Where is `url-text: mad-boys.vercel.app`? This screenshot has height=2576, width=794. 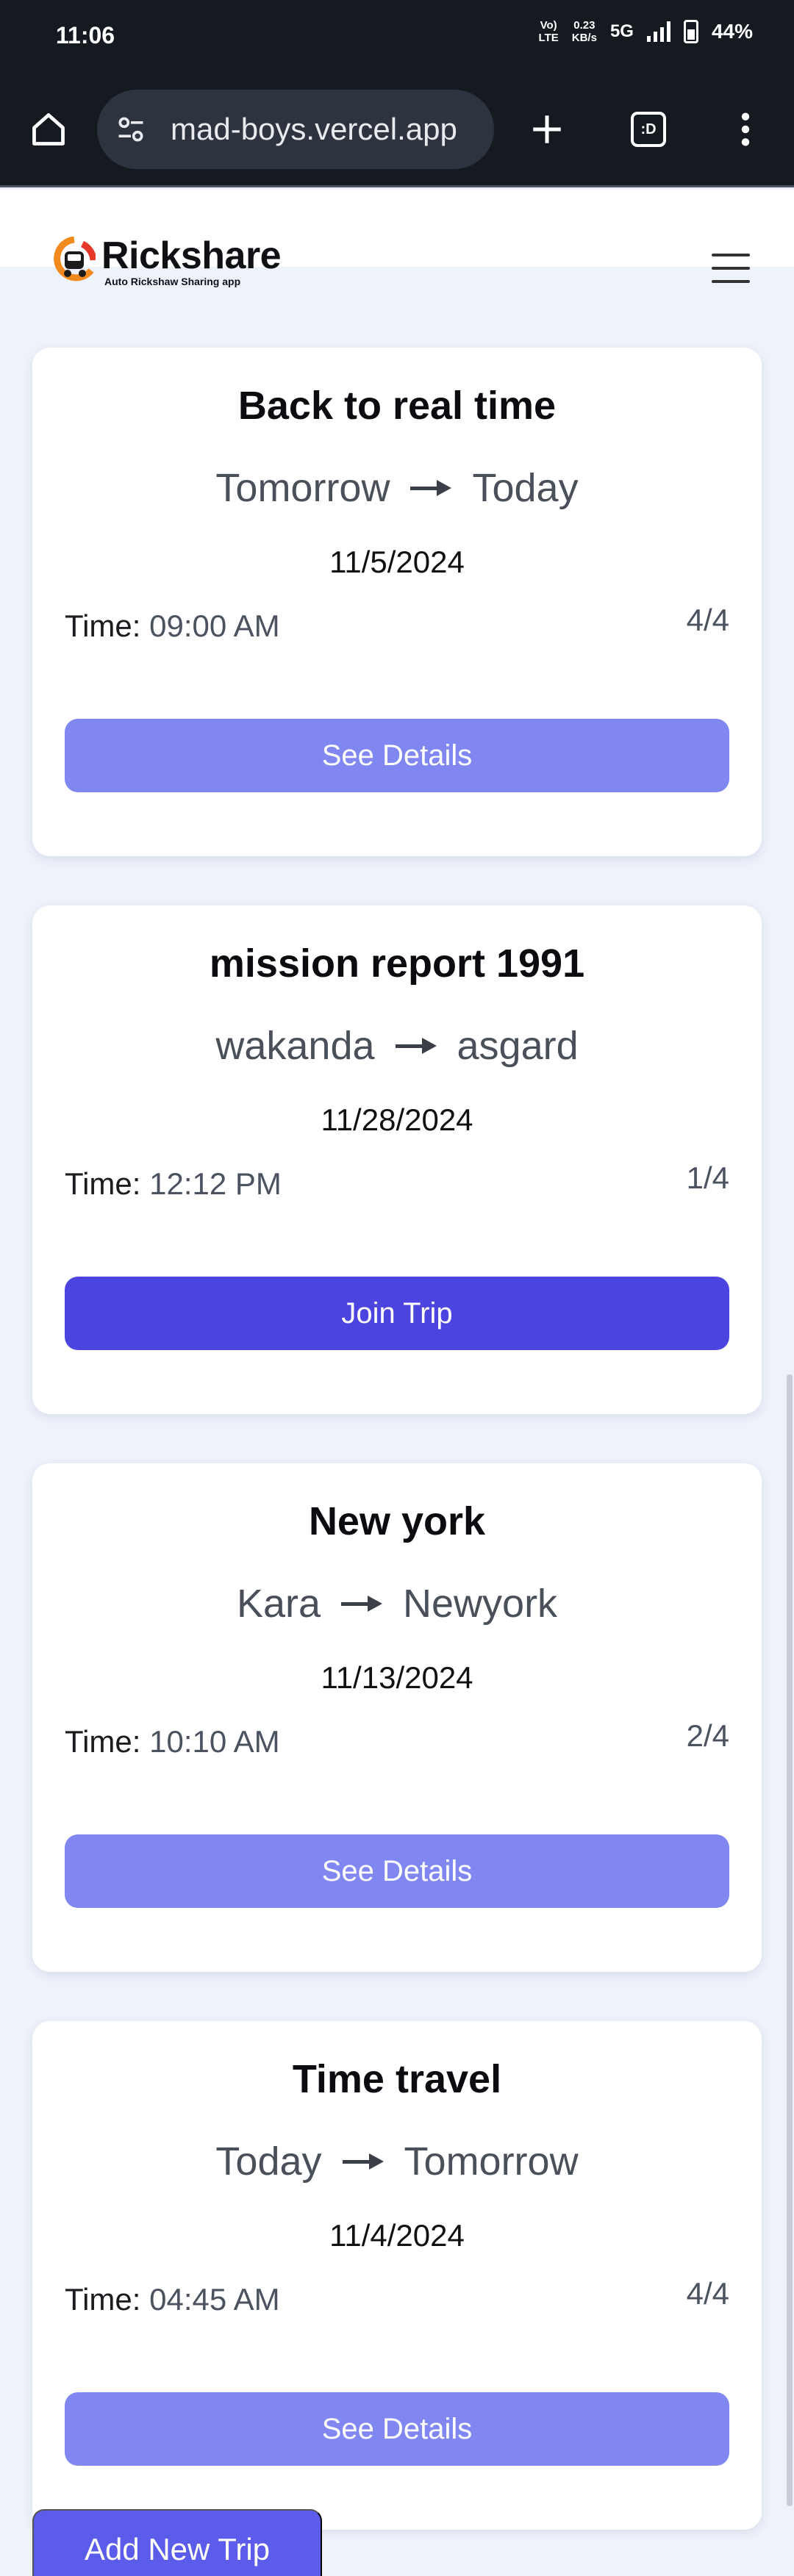
url-text: mad-boys.vercel.app is located at coordinates (314, 129).